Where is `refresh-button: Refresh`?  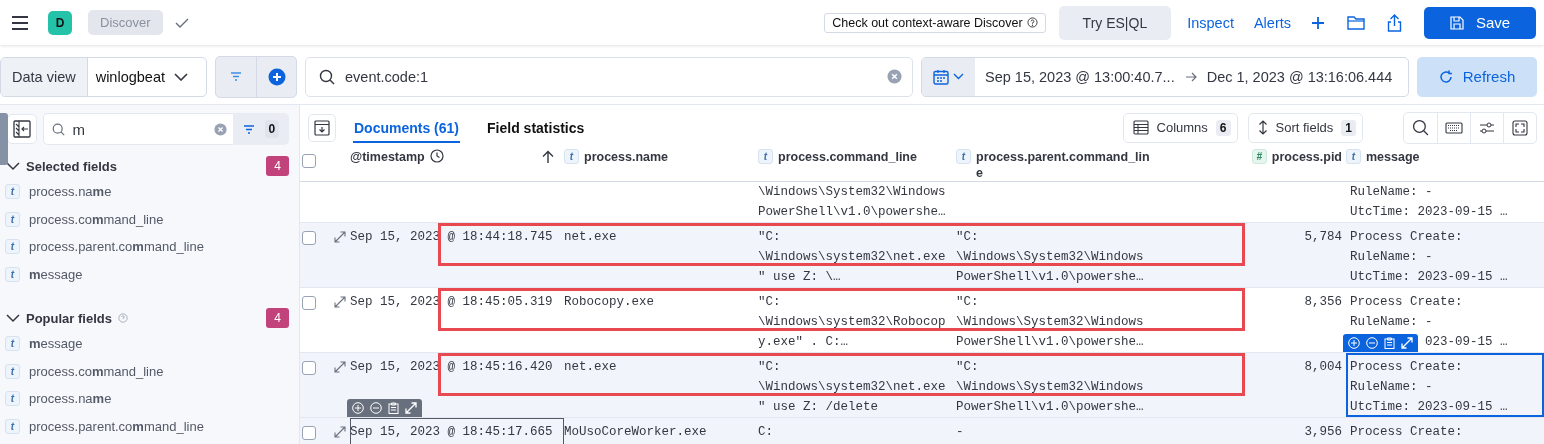
refresh-button: Refresh is located at coordinates (1477, 76).